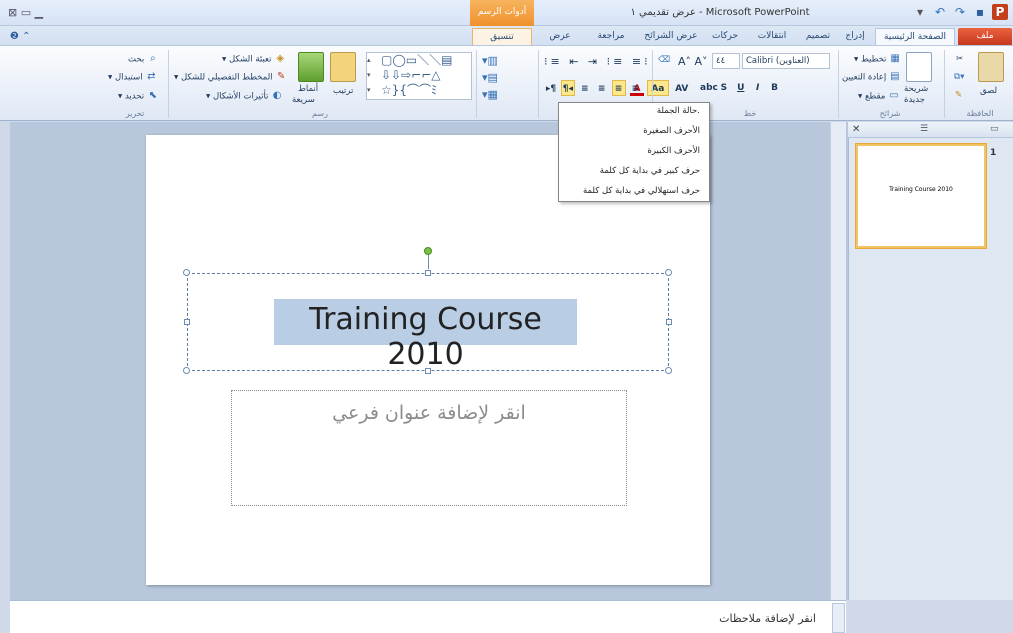 This screenshot has width=1013, height=633. I want to click on new-slide-label-2: جديدة, so click(914, 100).